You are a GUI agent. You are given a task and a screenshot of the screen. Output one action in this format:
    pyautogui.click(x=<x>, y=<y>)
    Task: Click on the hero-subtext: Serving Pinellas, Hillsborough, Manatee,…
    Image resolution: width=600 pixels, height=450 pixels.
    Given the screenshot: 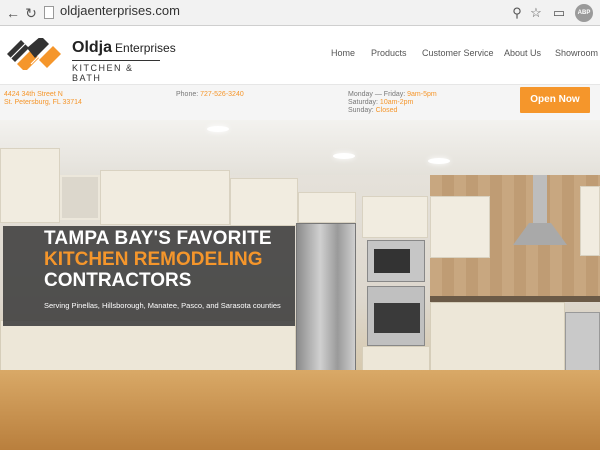 What is the action you would take?
    pyautogui.click(x=162, y=305)
    